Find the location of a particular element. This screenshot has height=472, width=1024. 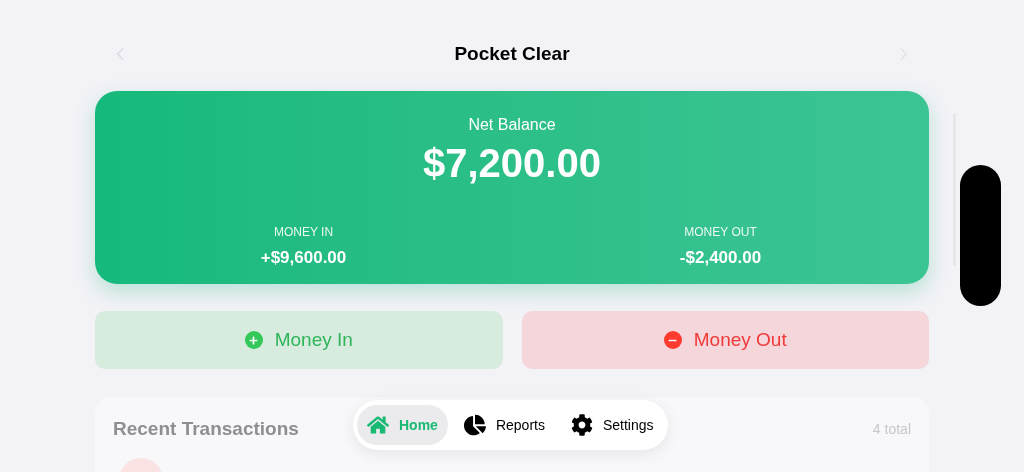

minus-icon is located at coordinates (672, 340).